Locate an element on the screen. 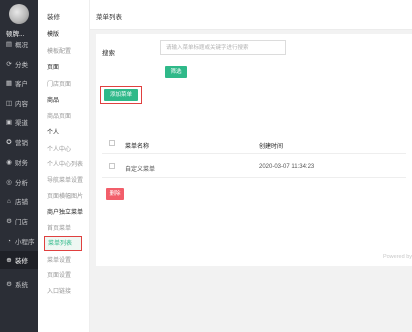 The width and height of the screenshot is (412, 332). shop-icon: ⌂ is located at coordinates (9, 201).